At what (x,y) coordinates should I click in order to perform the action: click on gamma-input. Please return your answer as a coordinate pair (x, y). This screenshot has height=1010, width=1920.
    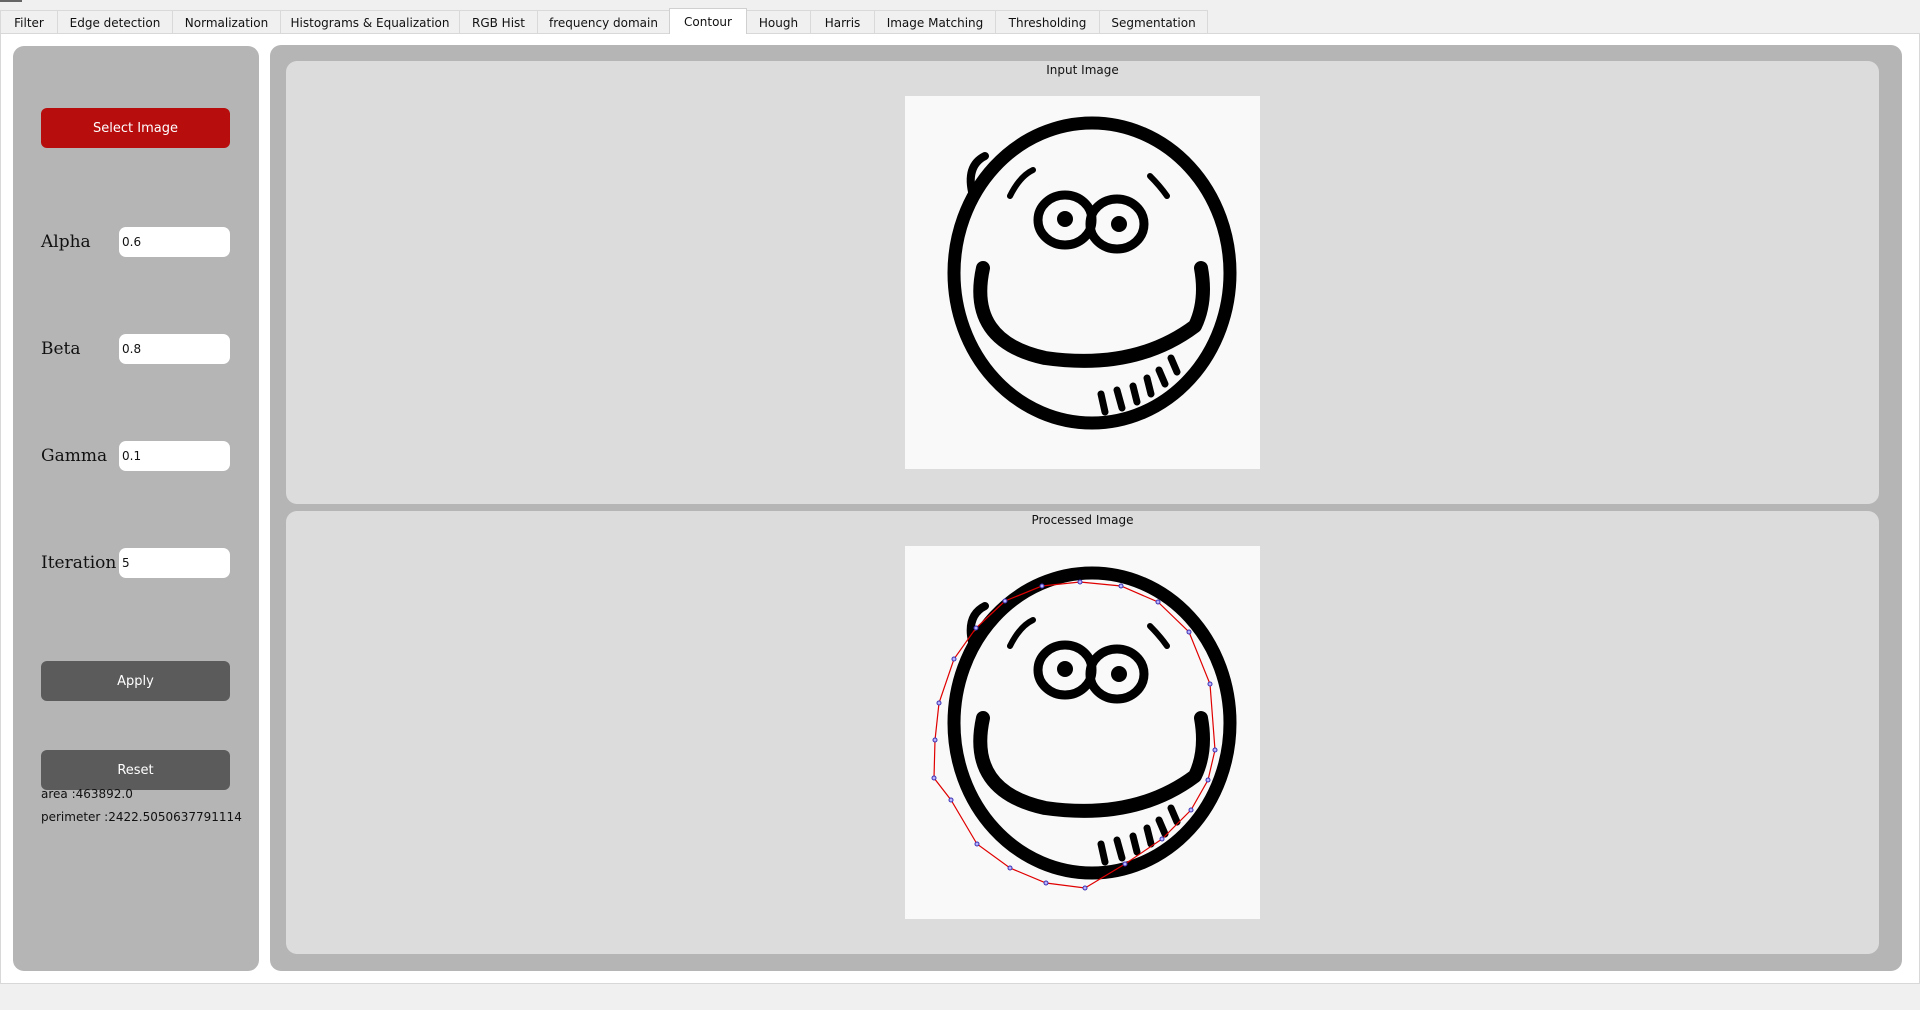
    Looking at the image, I should click on (174, 456).